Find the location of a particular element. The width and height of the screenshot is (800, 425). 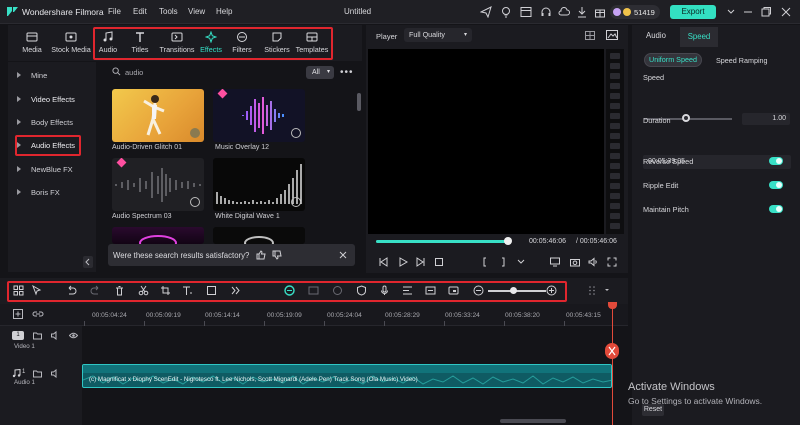

maximize-icon is located at coordinates (766, 12).